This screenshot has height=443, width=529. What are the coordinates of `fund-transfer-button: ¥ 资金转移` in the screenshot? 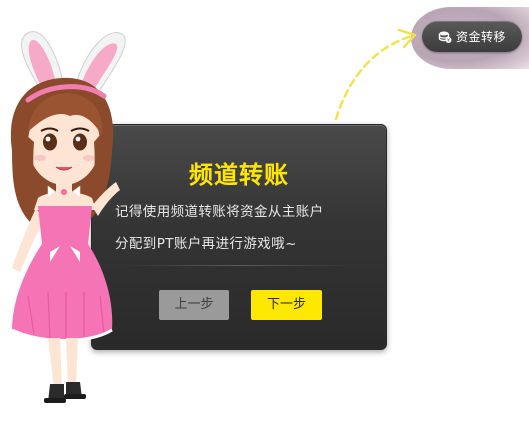 It's located at (472, 36).